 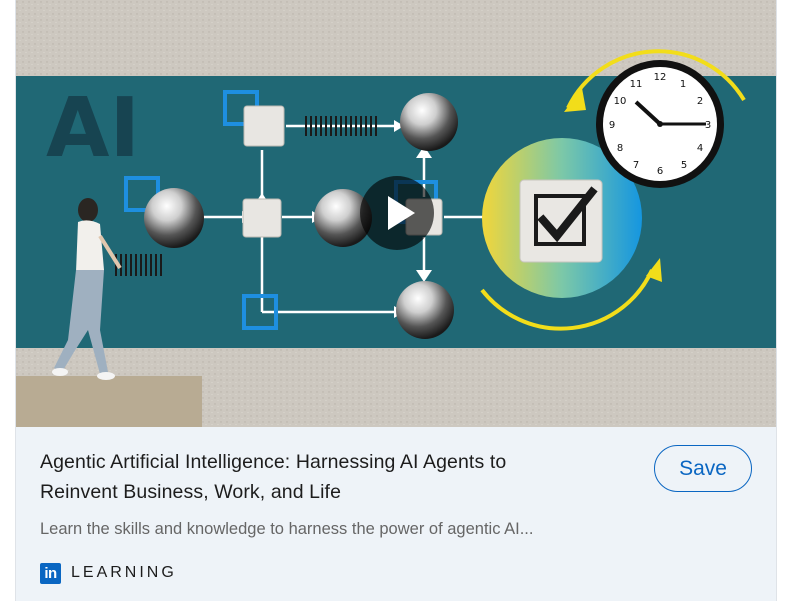 What do you see at coordinates (660, 77) in the screenshot?
I see `svg-text: 12` at bounding box center [660, 77].